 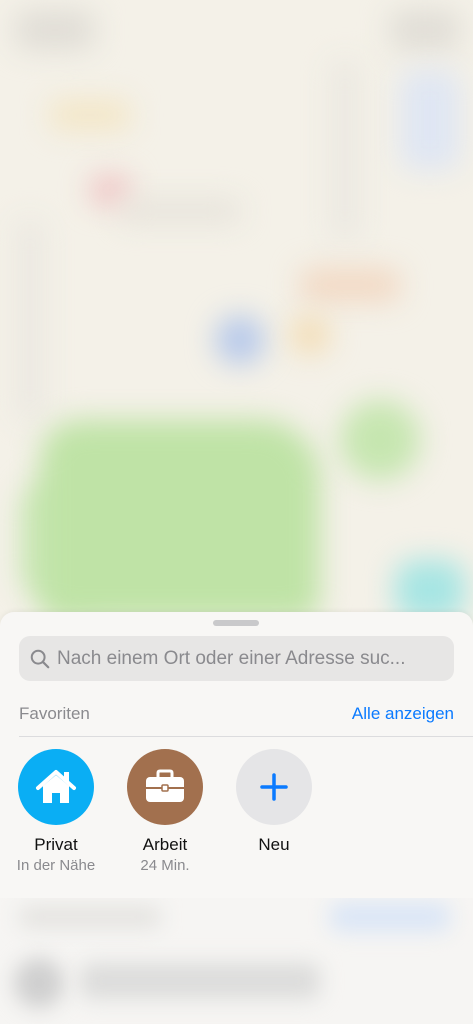 I want to click on show-all-favorites-link: Alle anzeigen, so click(x=403, y=714).